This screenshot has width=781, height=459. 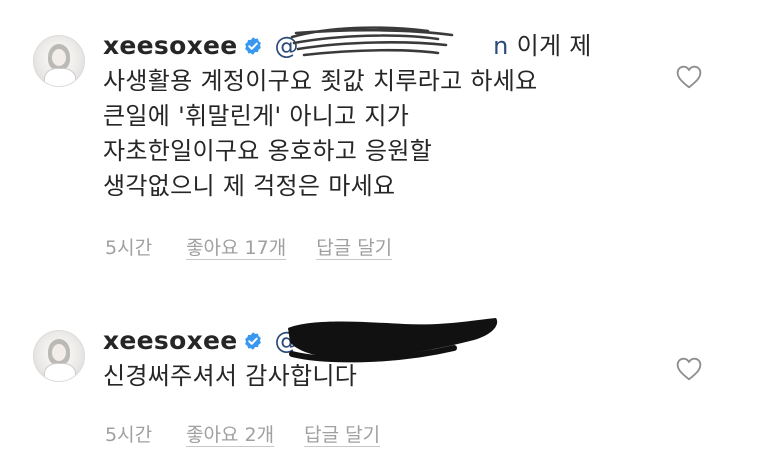 I want to click on comment-meta: 5시간 좋아요 17개 답글 달기, so click(x=263, y=246).